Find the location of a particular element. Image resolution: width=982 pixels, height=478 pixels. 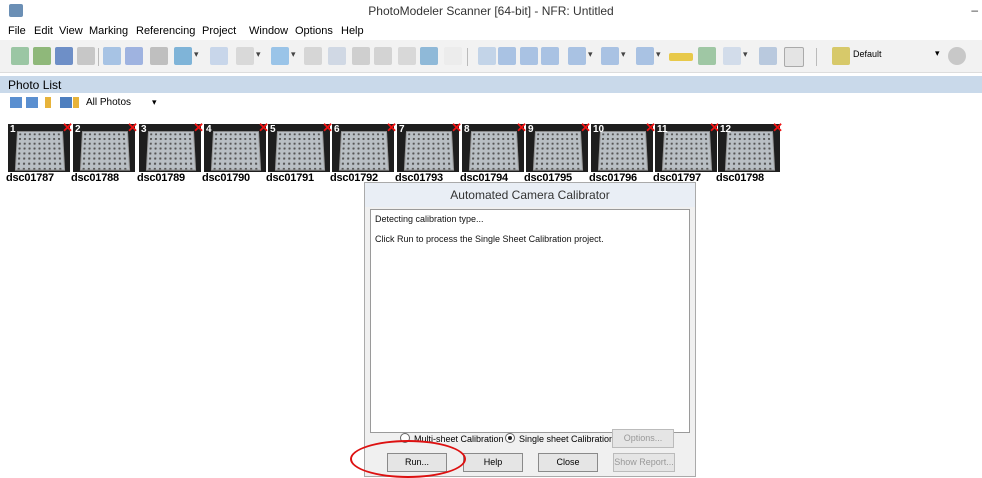

view-table-icon is located at coordinates (507, 56).